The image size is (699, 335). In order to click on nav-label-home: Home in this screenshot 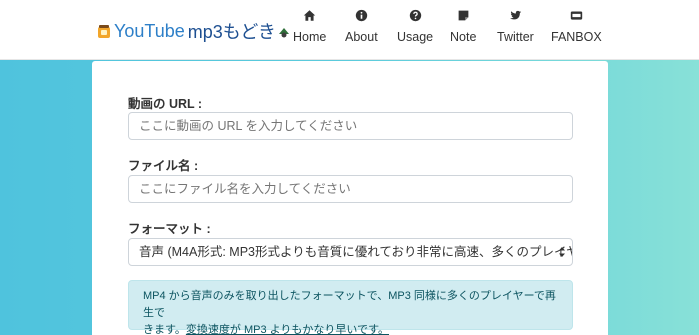, I will do `click(310, 37)`.